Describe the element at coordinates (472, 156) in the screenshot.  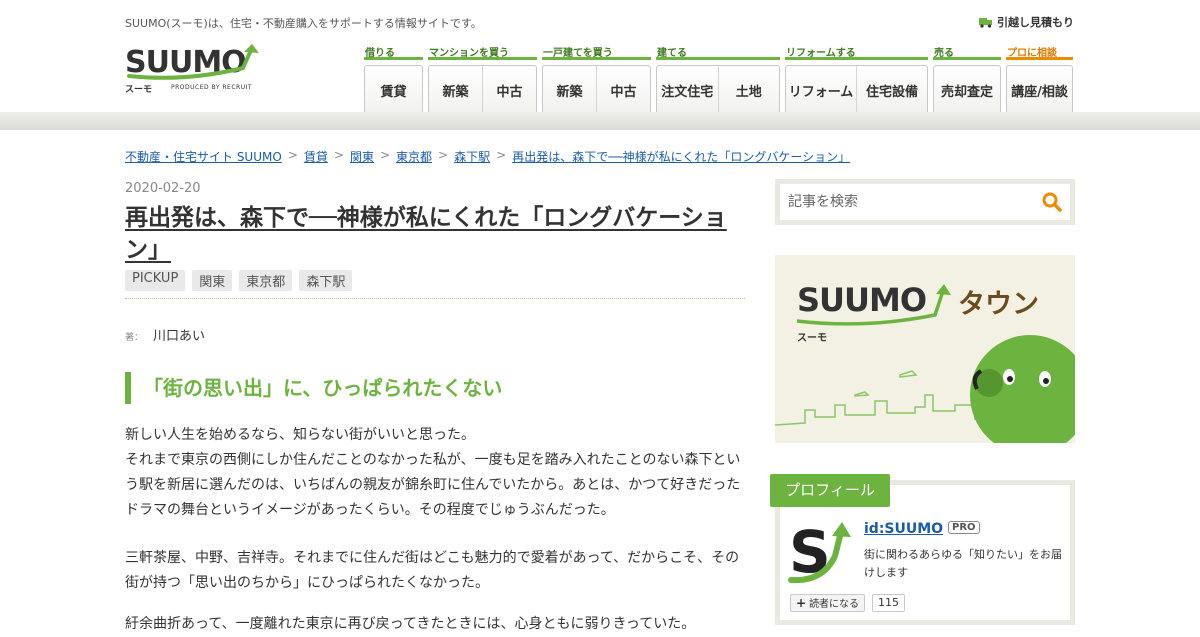
I see `breadcrumb-link: 森下駅` at that location.